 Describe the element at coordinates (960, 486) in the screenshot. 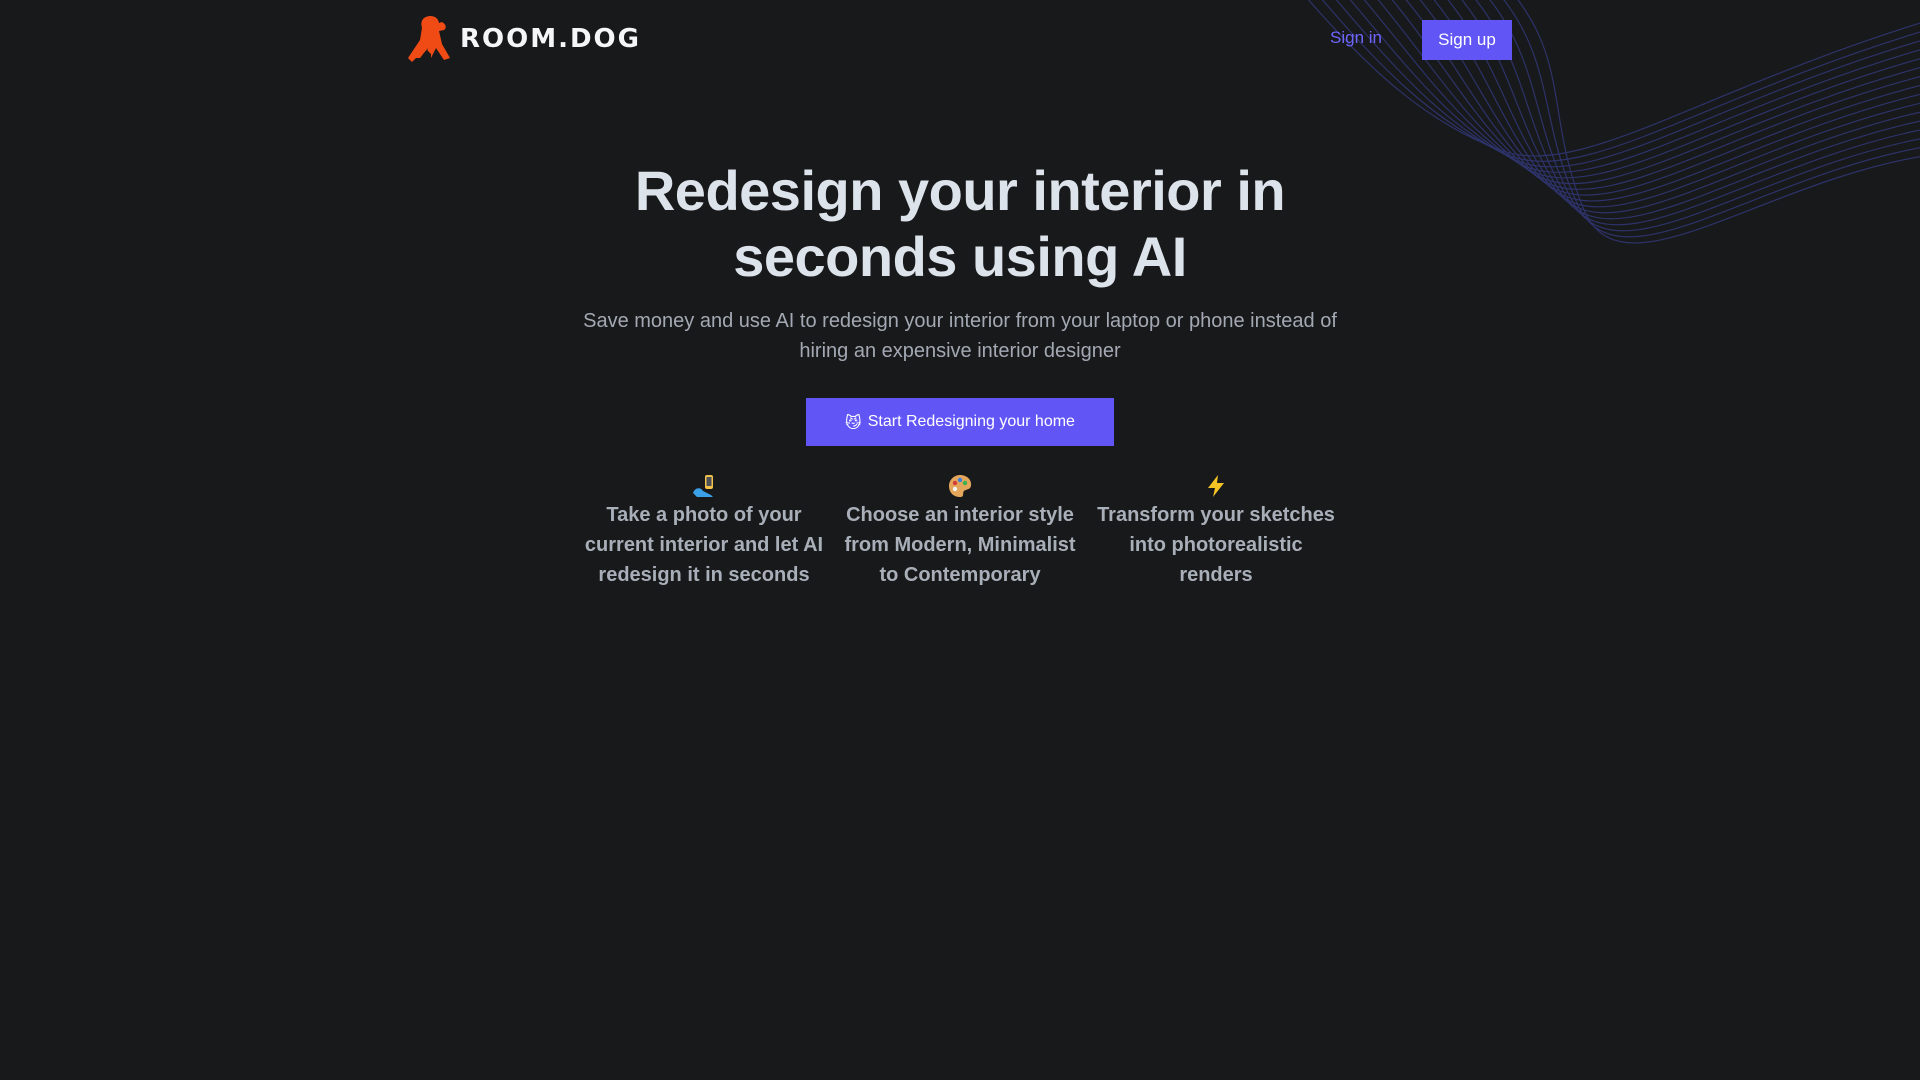

I see `palette-icon` at that location.